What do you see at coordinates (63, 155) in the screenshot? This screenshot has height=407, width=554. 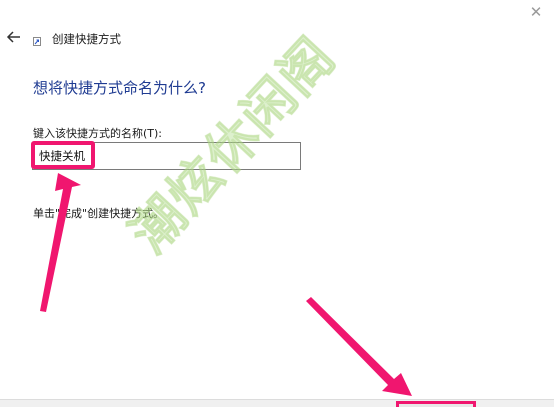 I see `input-highlight-box` at bounding box center [63, 155].